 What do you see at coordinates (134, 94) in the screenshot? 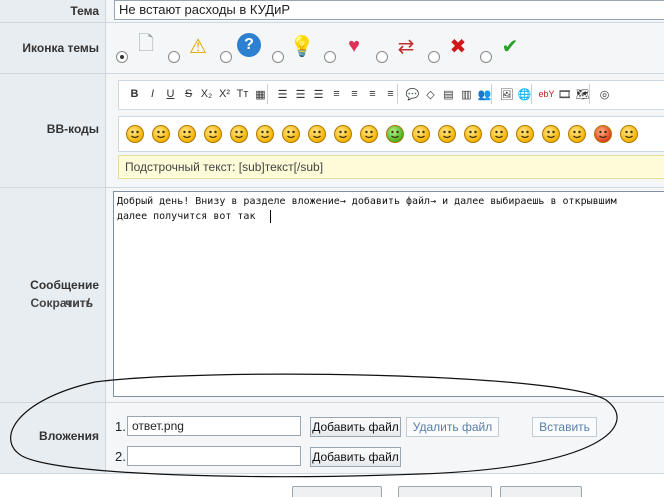
I see `bold-icon: B` at bounding box center [134, 94].